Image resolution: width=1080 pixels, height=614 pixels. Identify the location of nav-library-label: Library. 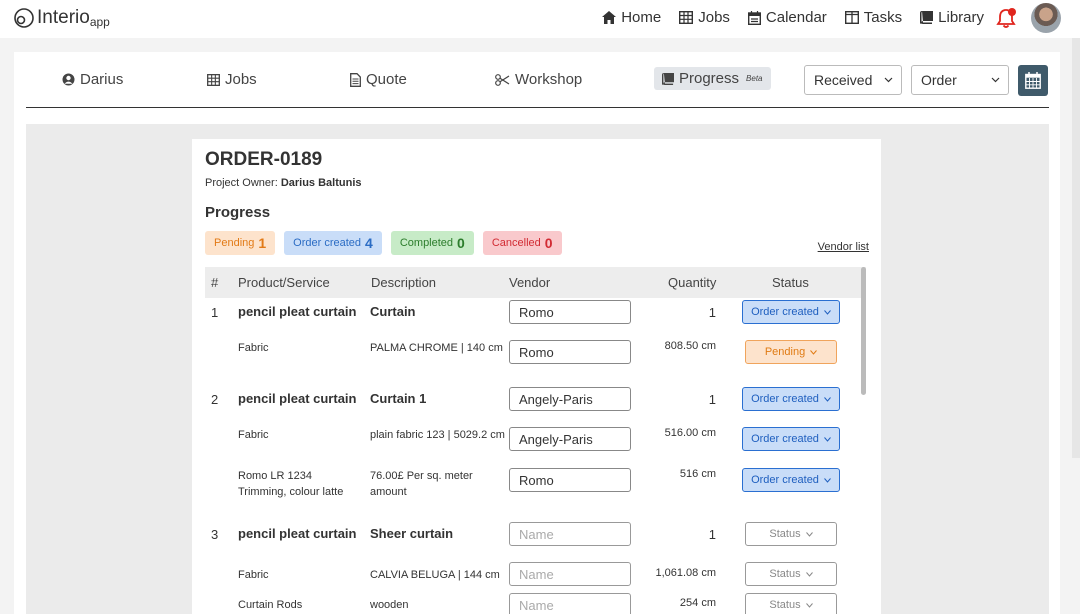
(961, 17).